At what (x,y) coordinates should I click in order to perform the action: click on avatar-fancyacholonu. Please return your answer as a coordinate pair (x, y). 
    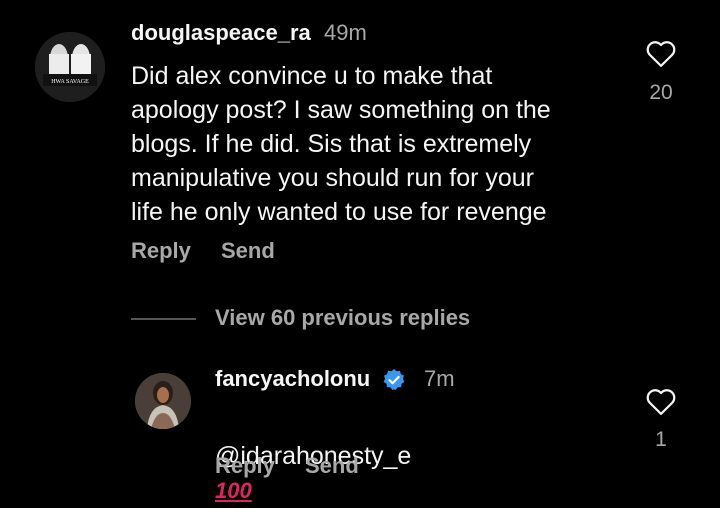
    Looking at the image, I should click on (163, 401).